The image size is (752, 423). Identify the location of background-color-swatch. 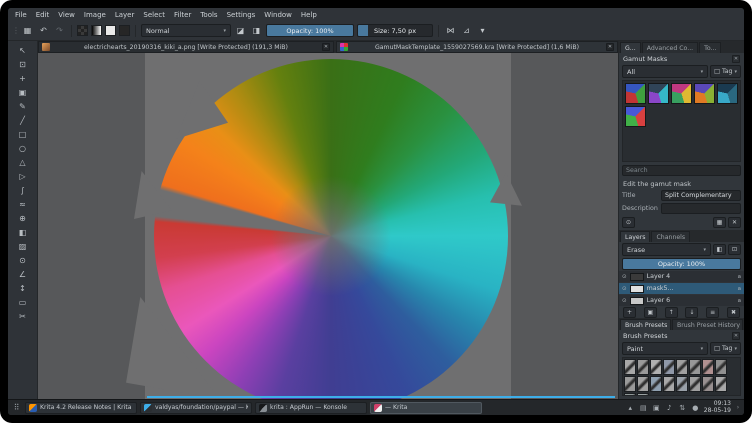
(124, 30).